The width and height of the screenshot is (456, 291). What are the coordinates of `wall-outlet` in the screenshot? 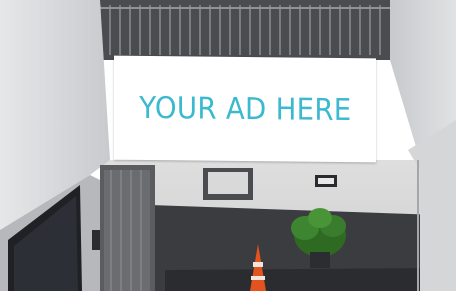 It's located at (96, 240).